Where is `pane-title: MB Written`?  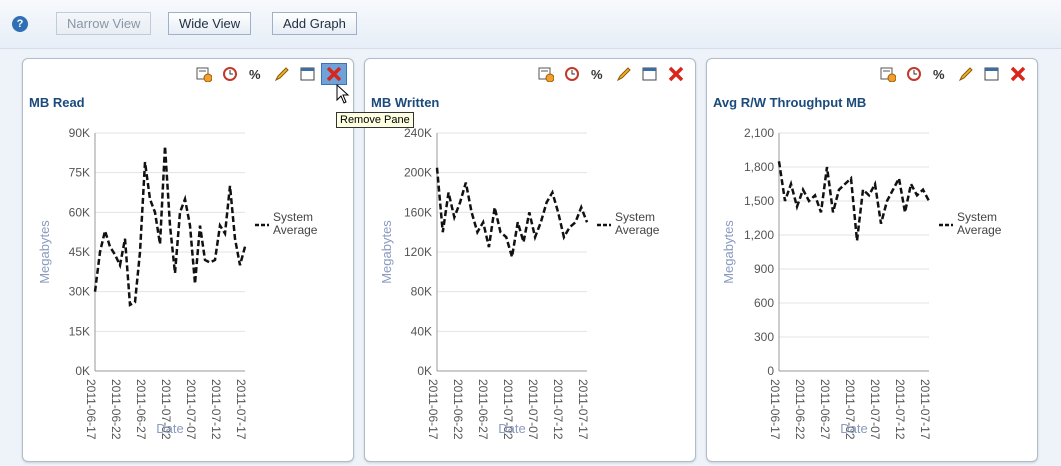
pane-title: MB Written is located at coordinates (405, 102).